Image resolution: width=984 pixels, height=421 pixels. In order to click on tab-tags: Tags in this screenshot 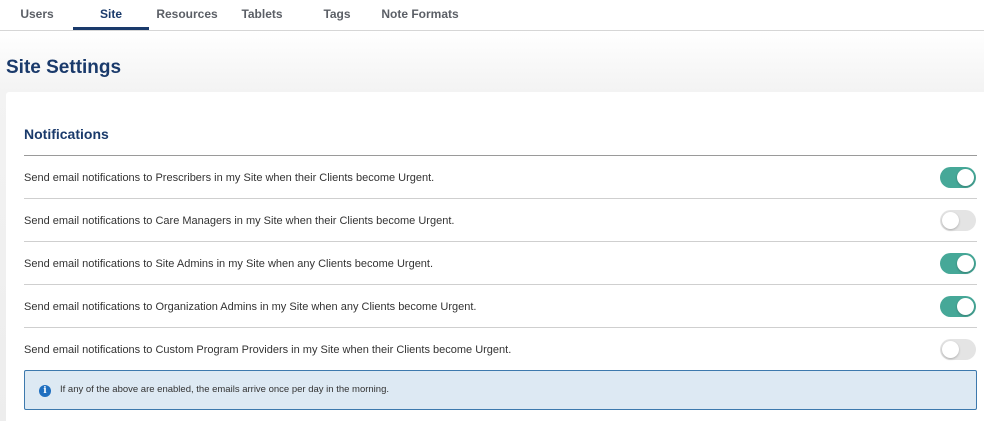, I will do `click(337, 15)`.